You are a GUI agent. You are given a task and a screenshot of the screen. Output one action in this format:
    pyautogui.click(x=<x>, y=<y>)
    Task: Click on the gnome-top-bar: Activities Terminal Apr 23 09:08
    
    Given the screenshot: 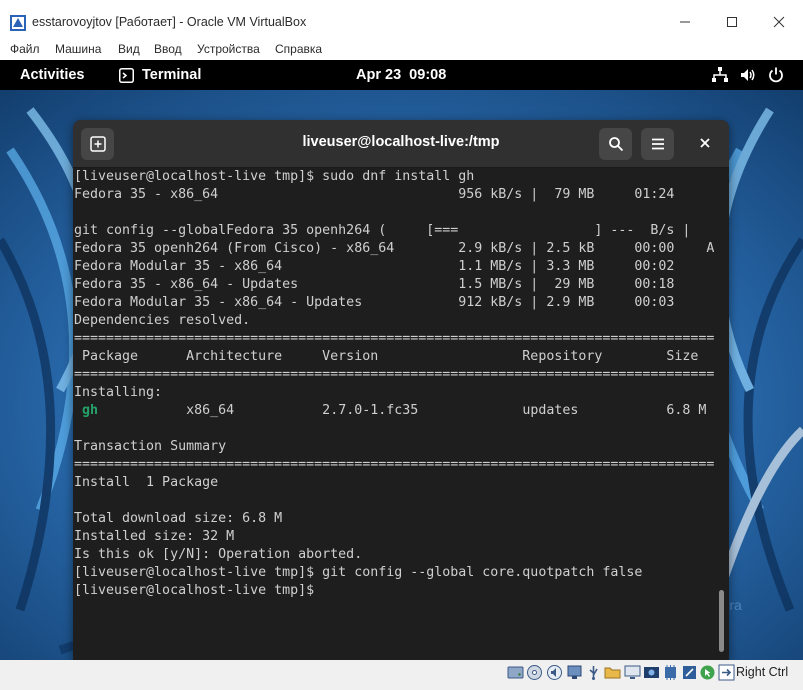 What is the action you would take?
    pyautogui.click(x=401, y=75)
    